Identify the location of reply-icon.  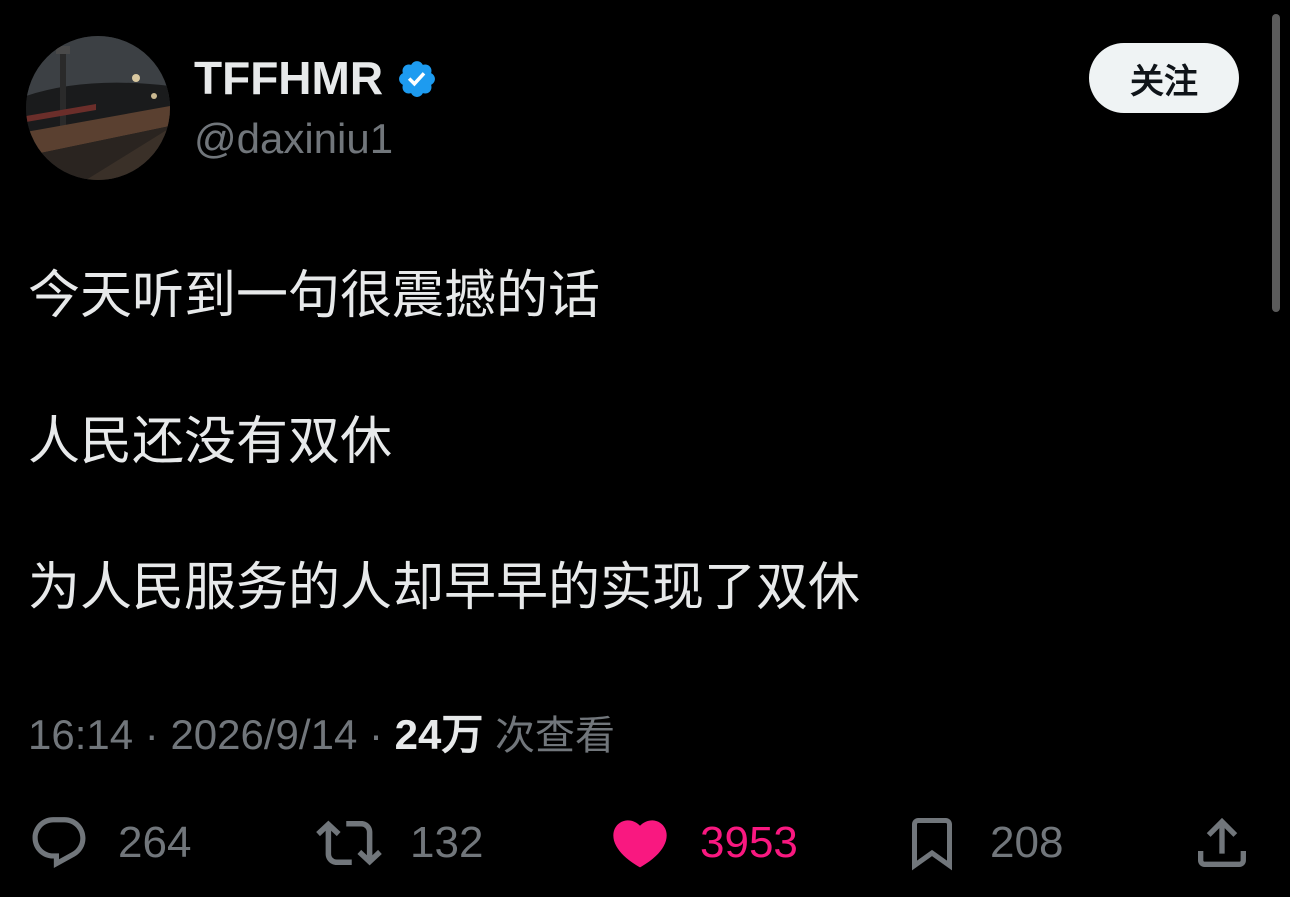
(59, 843).